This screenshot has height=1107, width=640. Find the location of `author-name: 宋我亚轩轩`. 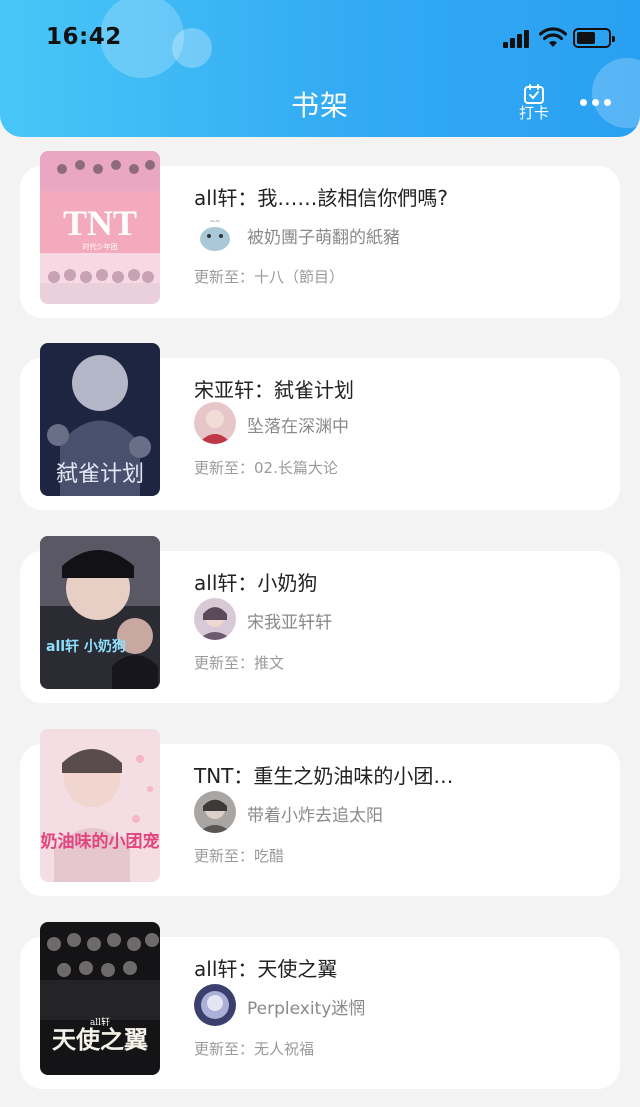

author-name: 宋我亚轩轩 is located at coordinates (289, 623).